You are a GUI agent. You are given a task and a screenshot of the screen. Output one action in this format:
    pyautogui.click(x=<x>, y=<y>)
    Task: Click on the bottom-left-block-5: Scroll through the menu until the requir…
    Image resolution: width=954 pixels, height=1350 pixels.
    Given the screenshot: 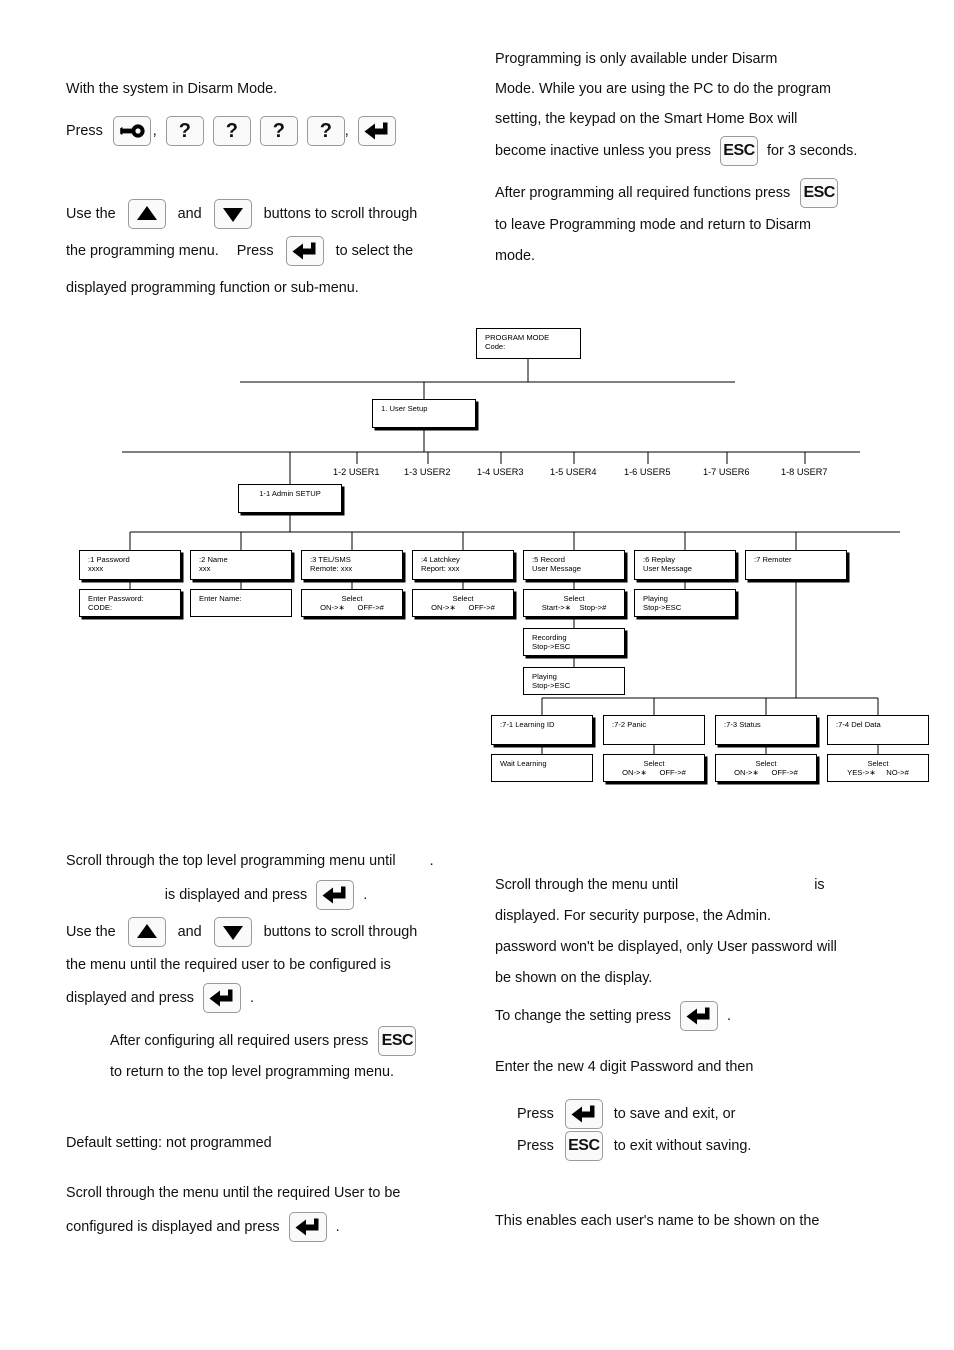 What is the action you would take?
    pyautogui.click(x=265, y=1211)
    